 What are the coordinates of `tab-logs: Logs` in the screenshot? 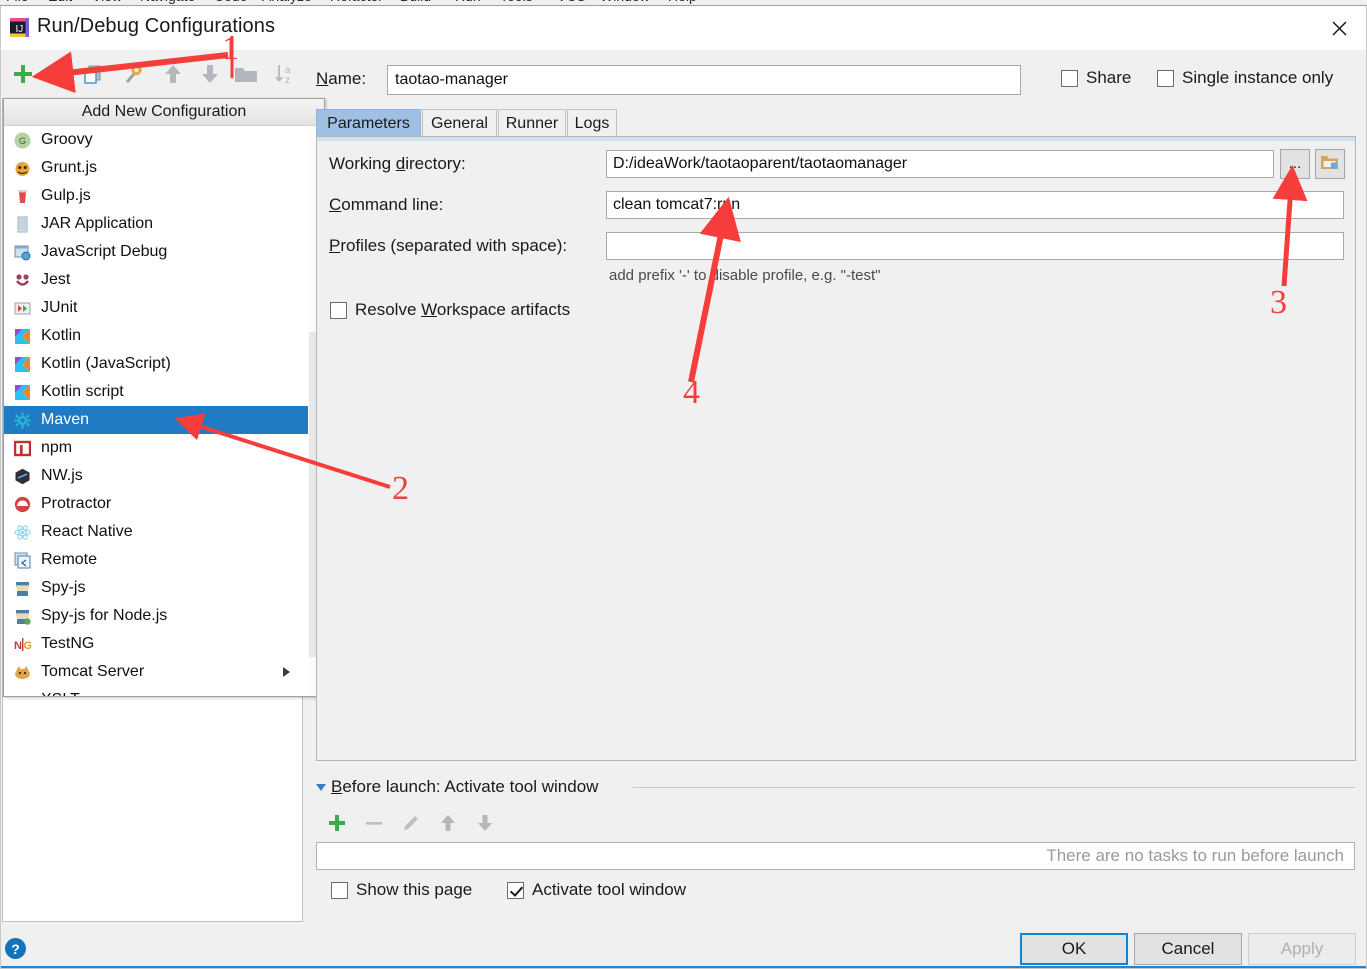 It's located at (592, 123).